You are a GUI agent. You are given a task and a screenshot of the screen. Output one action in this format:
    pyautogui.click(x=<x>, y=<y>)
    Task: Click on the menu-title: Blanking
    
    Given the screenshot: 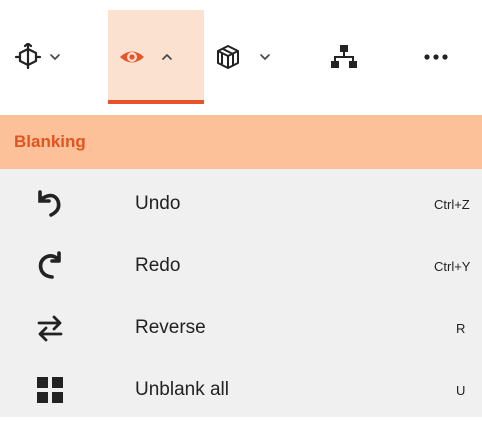 What is the action you would take?
    pyautogui.click(x=50, y=141)
    